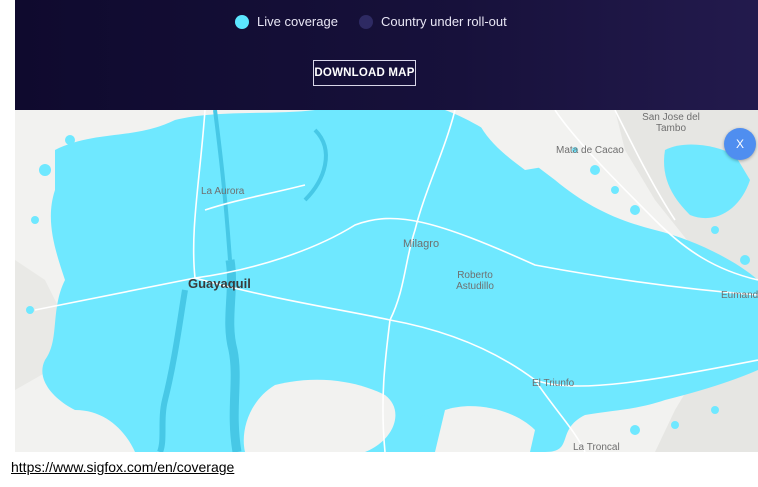  I want to click on place-eumanda: Eumanda, so click(739, 295).